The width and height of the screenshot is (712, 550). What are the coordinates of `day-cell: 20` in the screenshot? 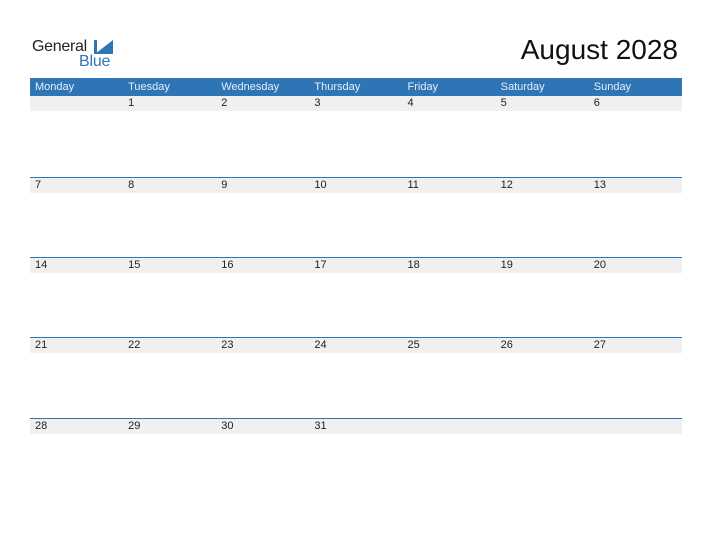 It's located at (599, 265).